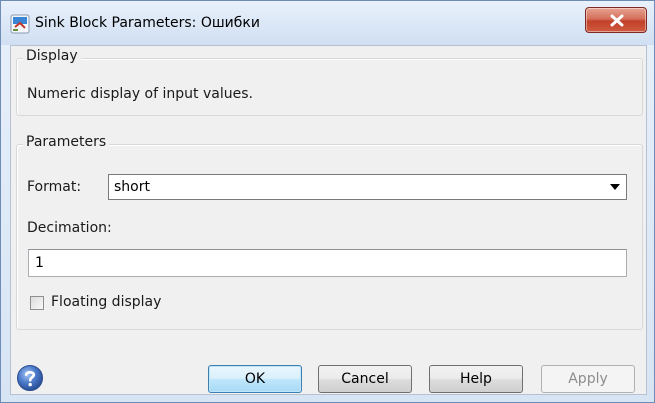 This screenshot has height=403, width=655. Describe the element at coordinates (132, 187) in the screenshot. I see `format-dropdown-value: short` at that location.